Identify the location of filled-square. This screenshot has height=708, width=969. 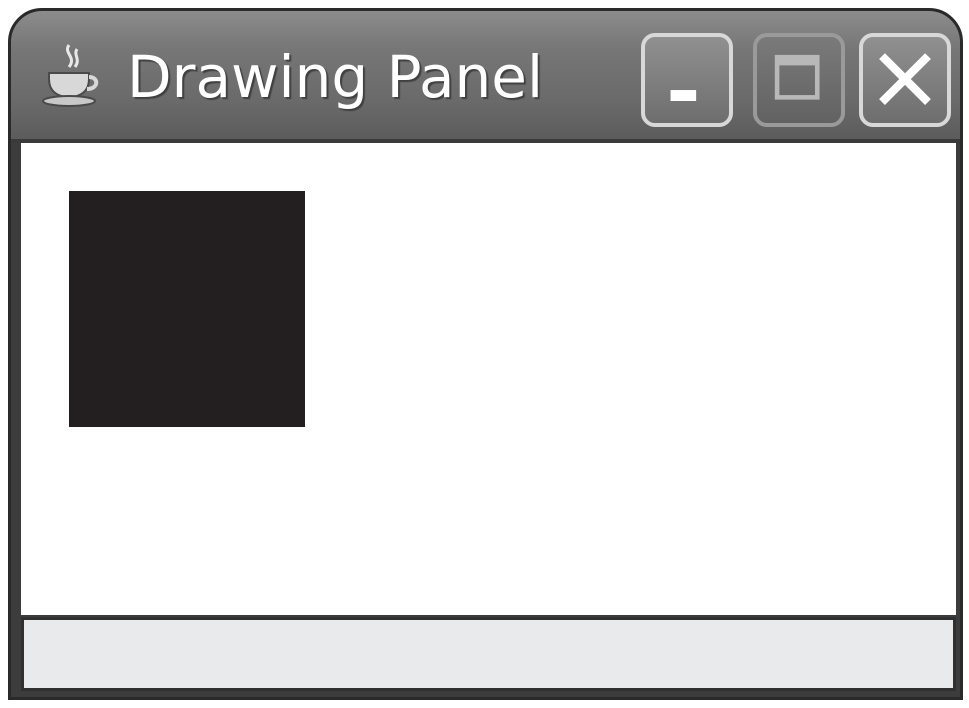
(187, 309).